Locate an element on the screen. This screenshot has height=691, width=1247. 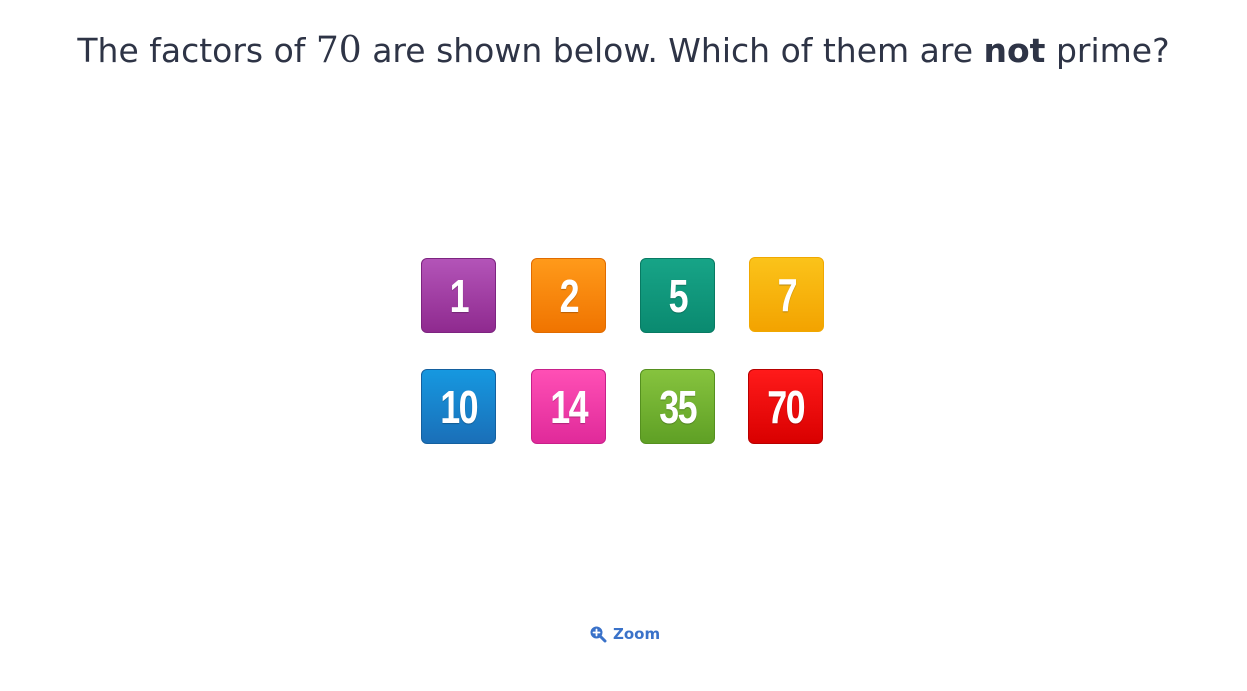
factor-tile-label: 1 is located at coordinates (459, 295).